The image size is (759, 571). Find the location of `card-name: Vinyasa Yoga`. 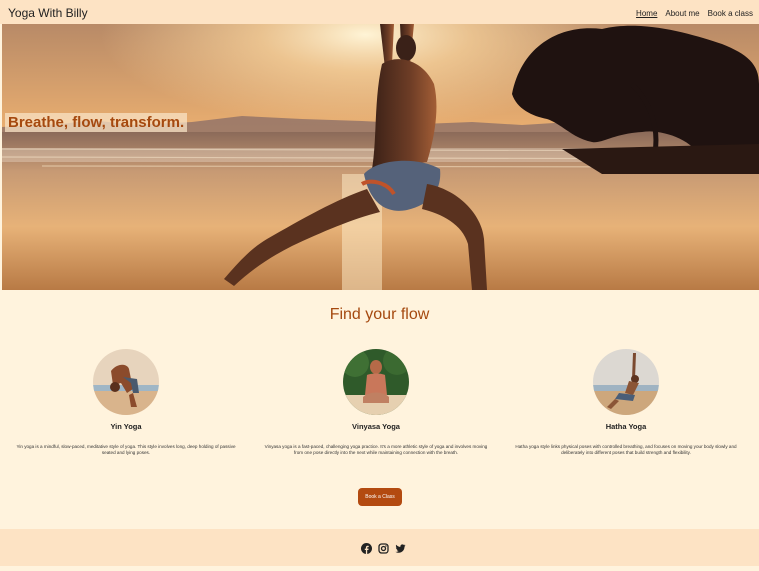

card-name: Vinyasa Yoga is located at coordinates (376, 426).